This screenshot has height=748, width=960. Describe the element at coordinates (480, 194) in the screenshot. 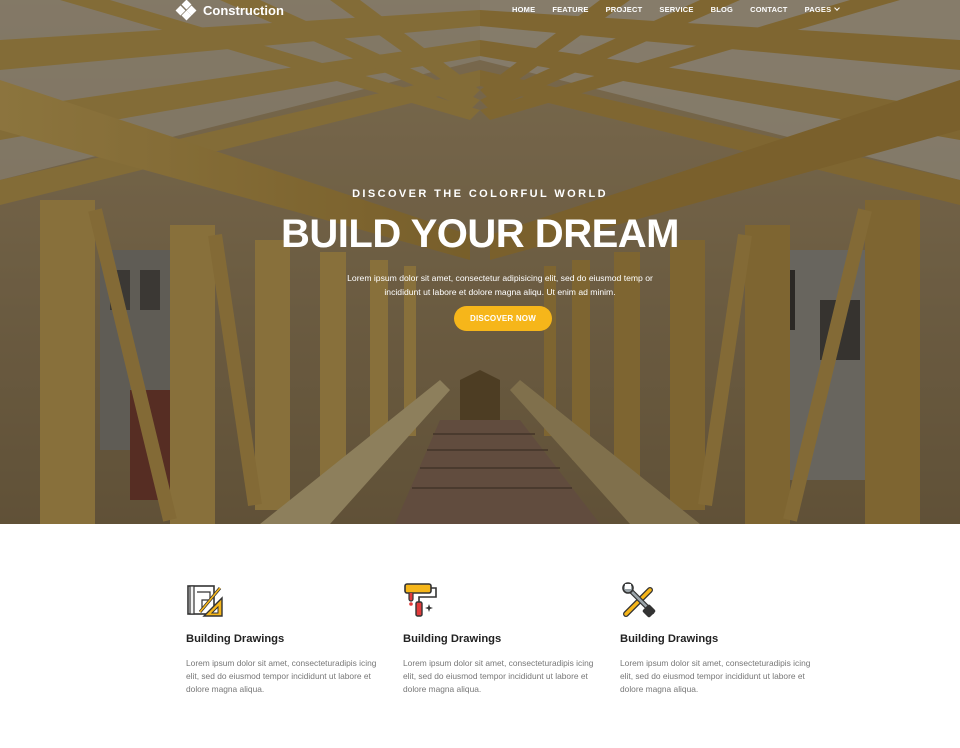

I see `hero-kicker: DISCOVER THE COLORFUL WORLD` at that location.